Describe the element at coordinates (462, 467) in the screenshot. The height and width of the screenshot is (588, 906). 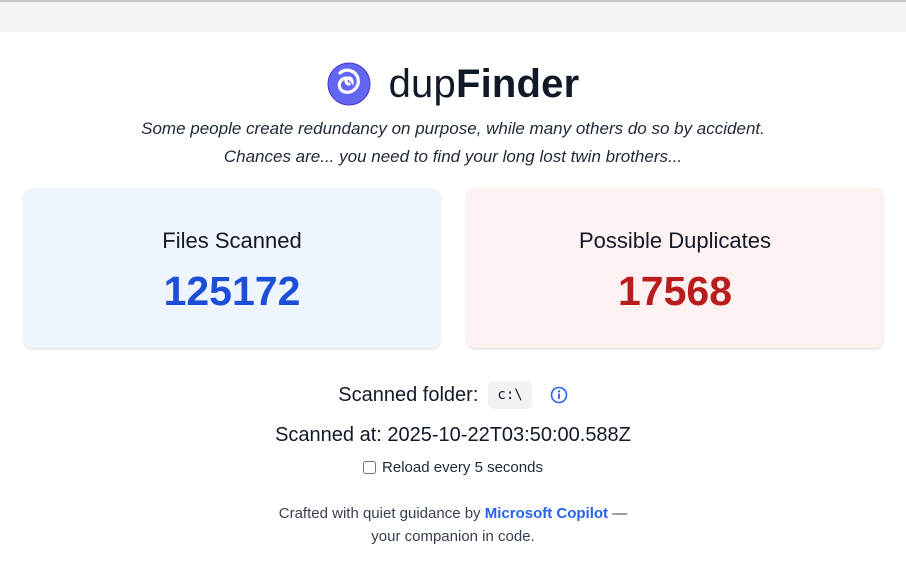
I see `reload-label: Reload every 5 seconds` at that location.